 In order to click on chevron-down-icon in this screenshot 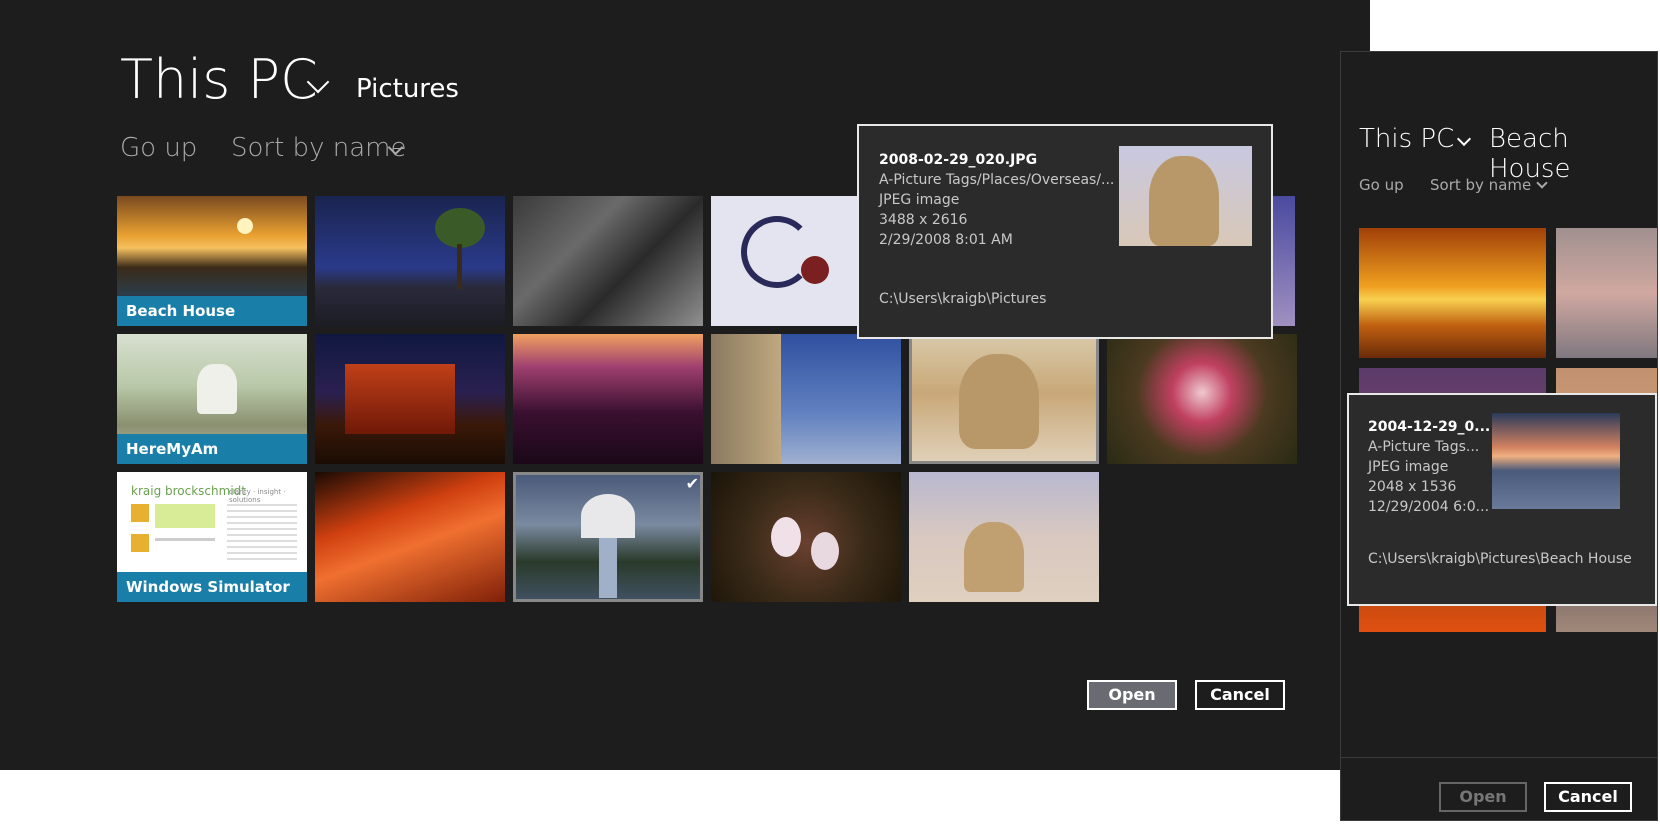, I will do `click(1464, 139)`.